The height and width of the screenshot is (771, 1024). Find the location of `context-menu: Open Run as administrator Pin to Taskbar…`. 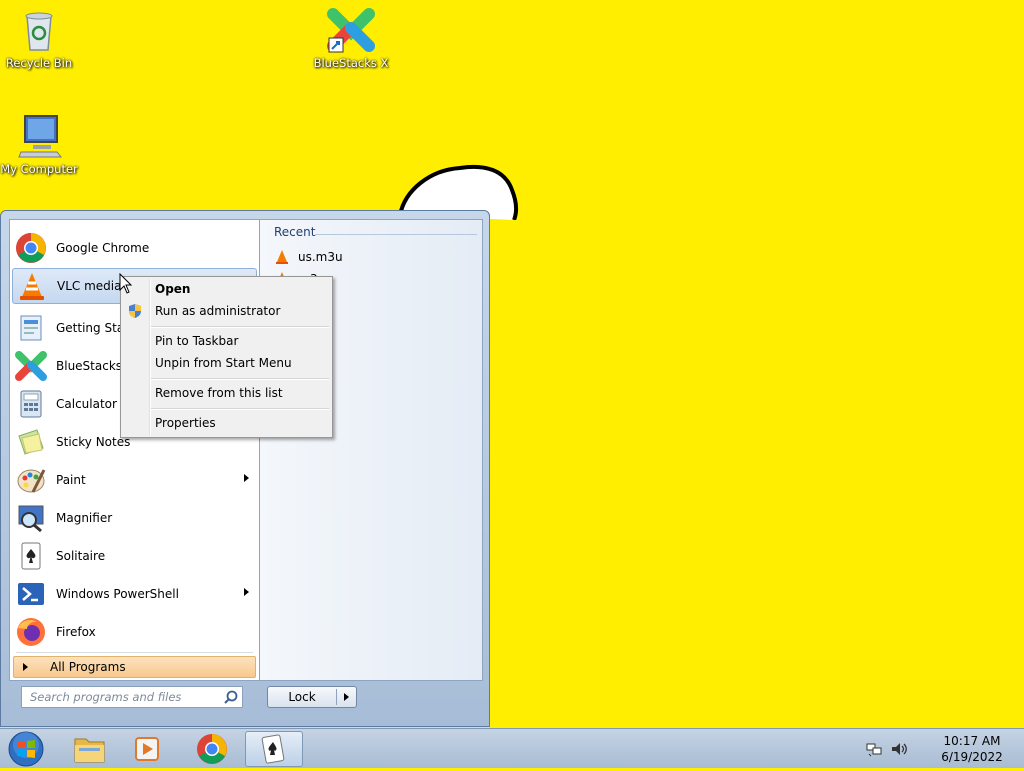

context-menu: Open Run as administrator Pin to Taskbar… is located at coordinates (226, 357).